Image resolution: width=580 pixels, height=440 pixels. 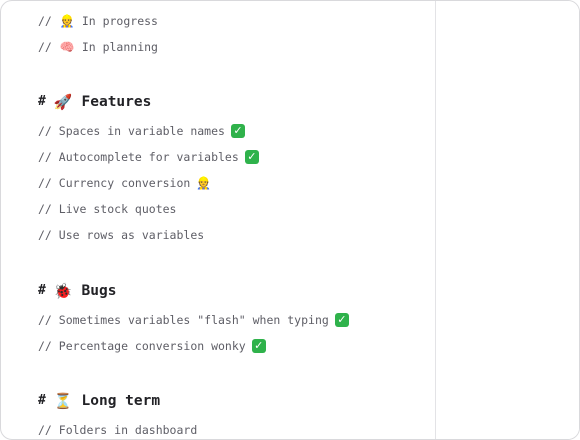 I want to click on heading-title: Features, so click(x=116, y=102).